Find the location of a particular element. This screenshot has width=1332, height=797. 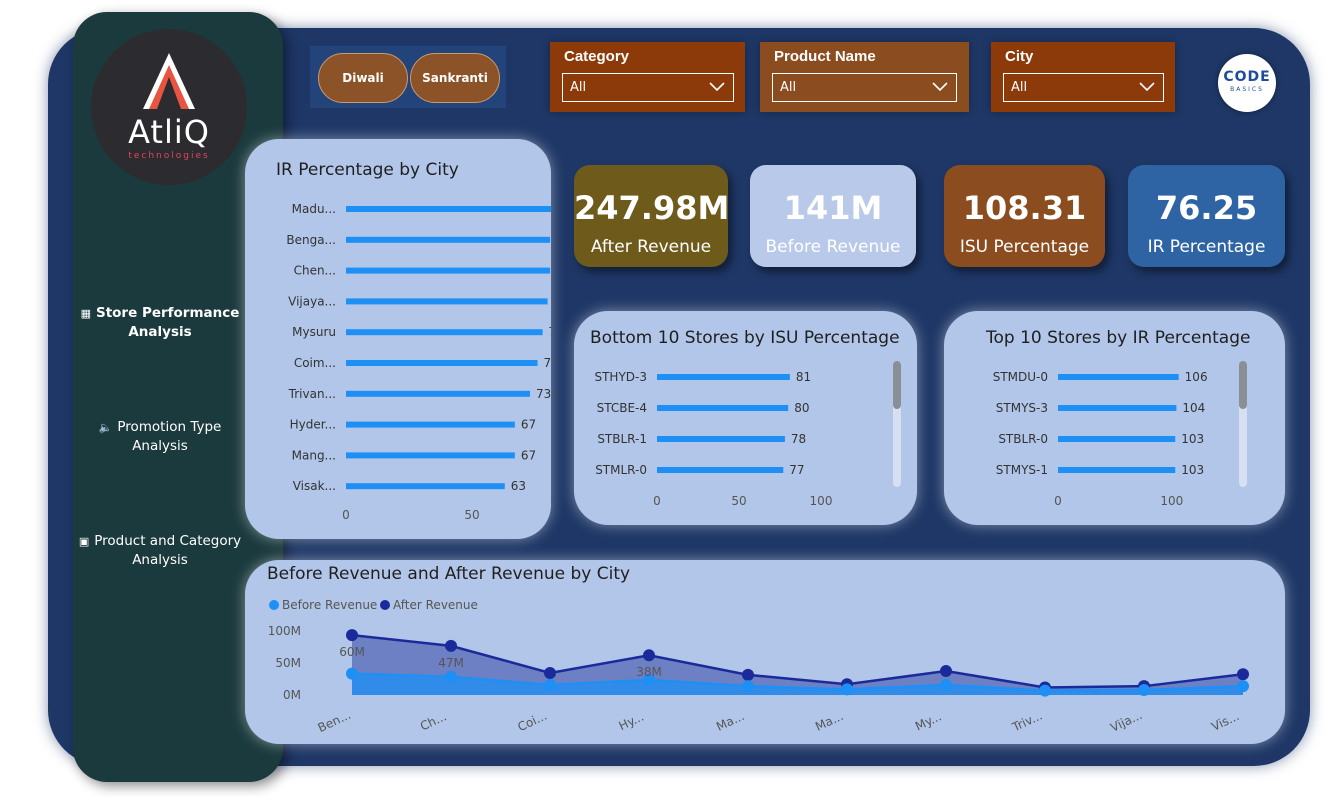

brand-logo: AtliQ technologies is located at coordinates (169, 107).